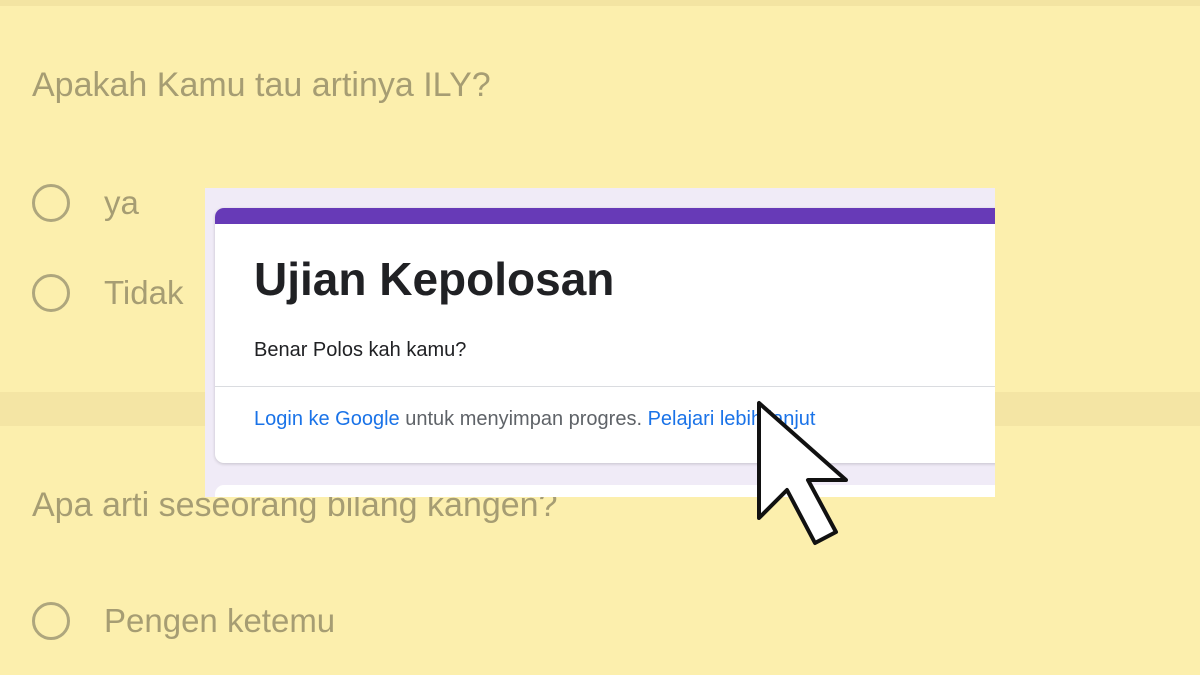 The height and width of the screenshot is (675, 1200). What do you see at coordinates (434, 279) in the screenshot?
I see `form-title: Ujian Kepolosan` at bounding box center [434, 279].